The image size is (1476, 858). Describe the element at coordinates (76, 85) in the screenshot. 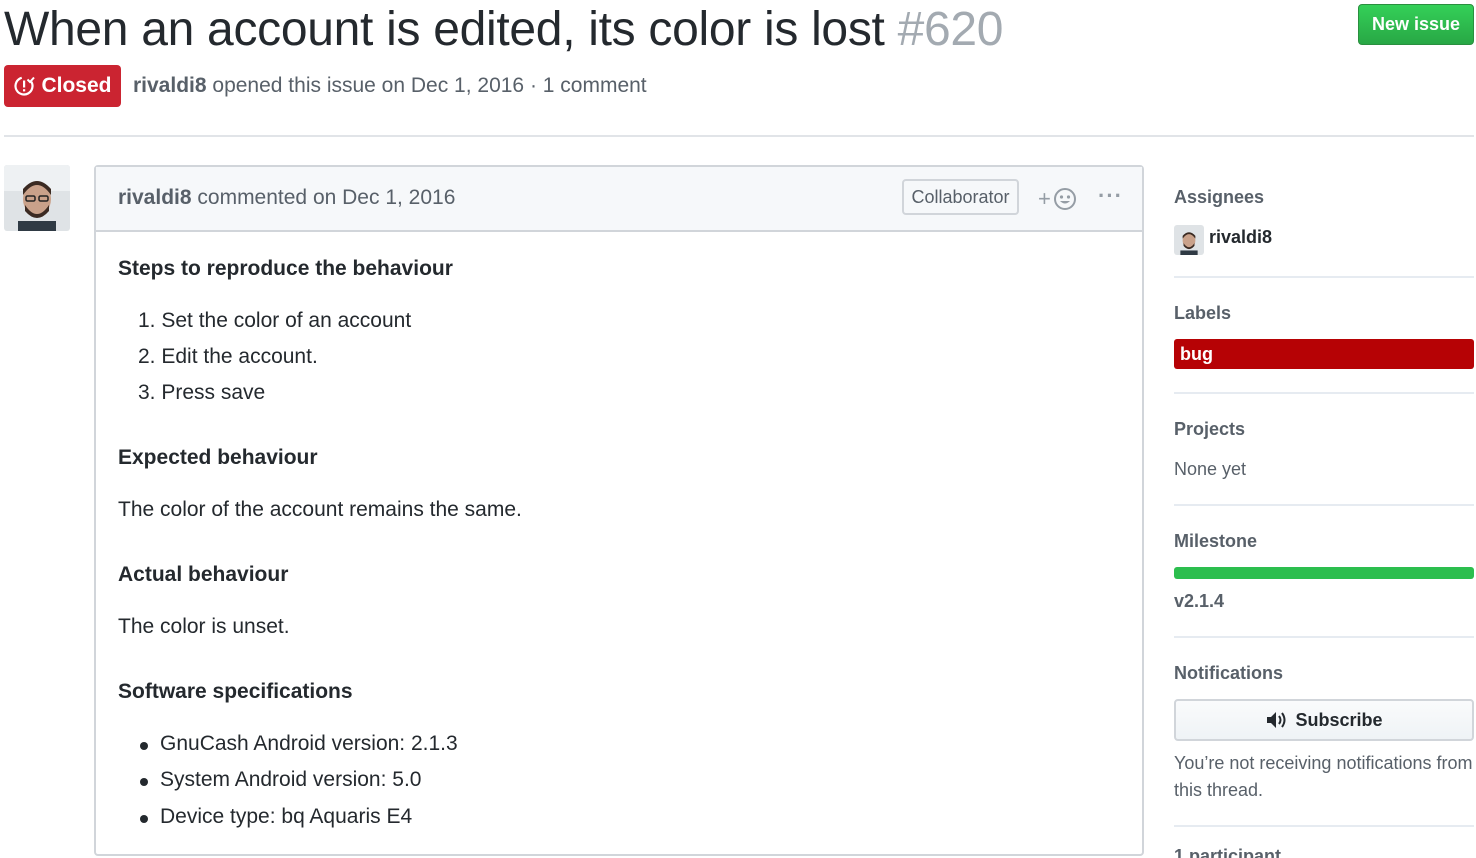

I see `issue-state-label: Closed` at that location.